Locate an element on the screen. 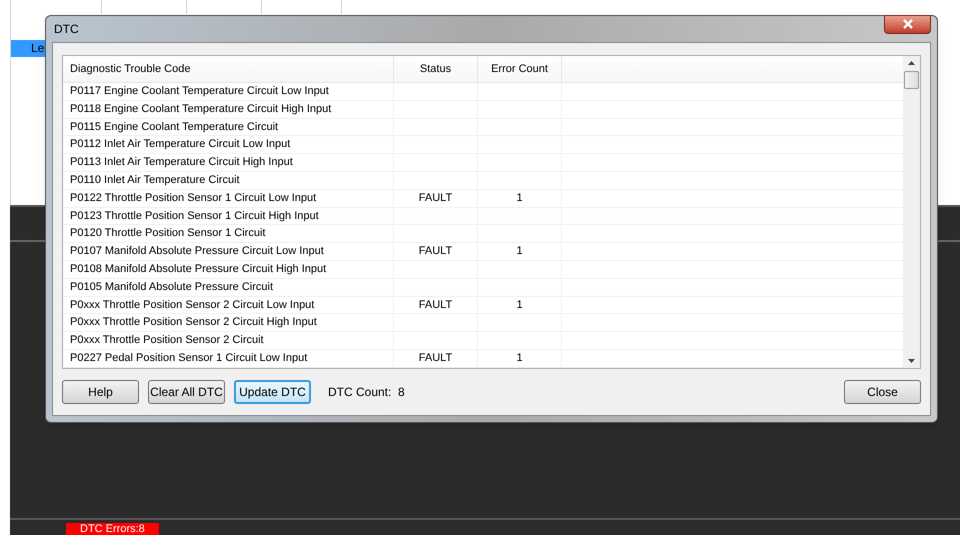  table-cell: P0113 Inlet Air Temperature Circuit High Input is located at coordinates (181, 162).